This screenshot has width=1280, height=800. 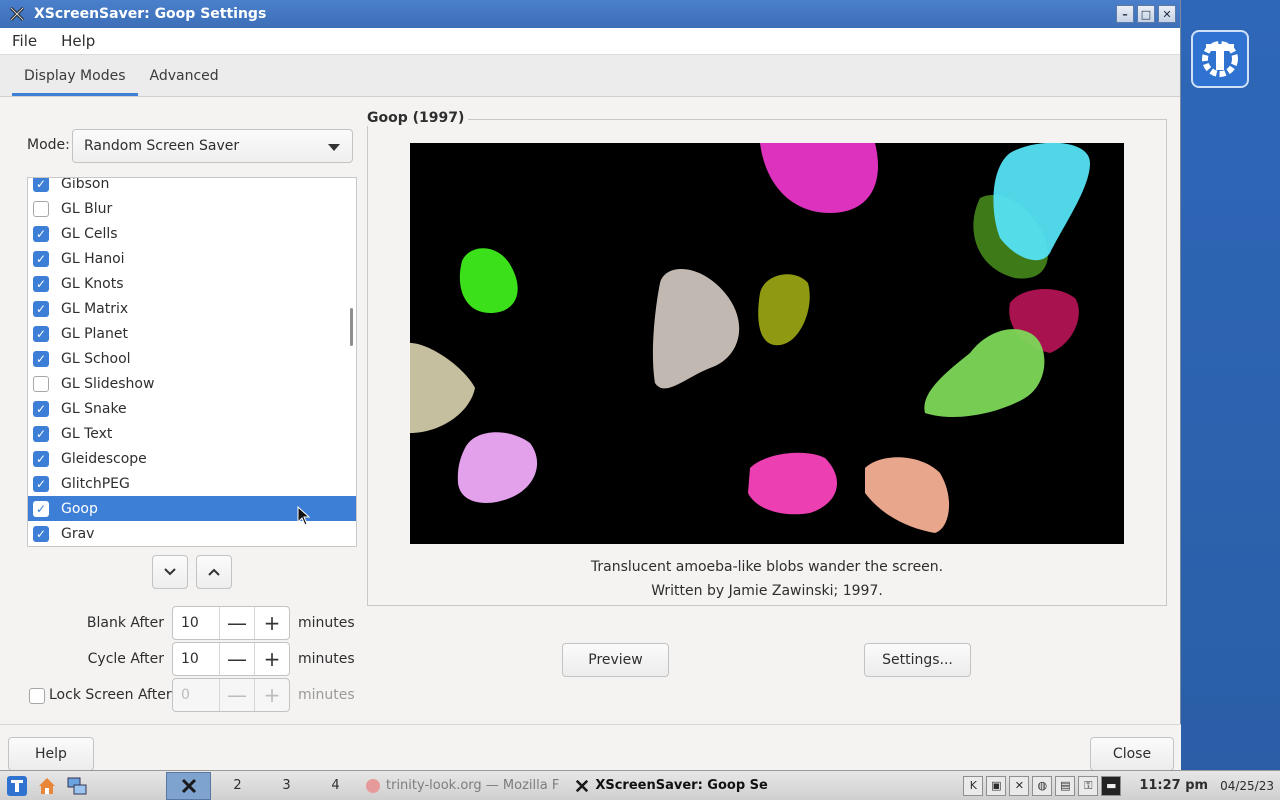 I want to click on list-item: ✓ GL Planet, so click(x=192, y=333).